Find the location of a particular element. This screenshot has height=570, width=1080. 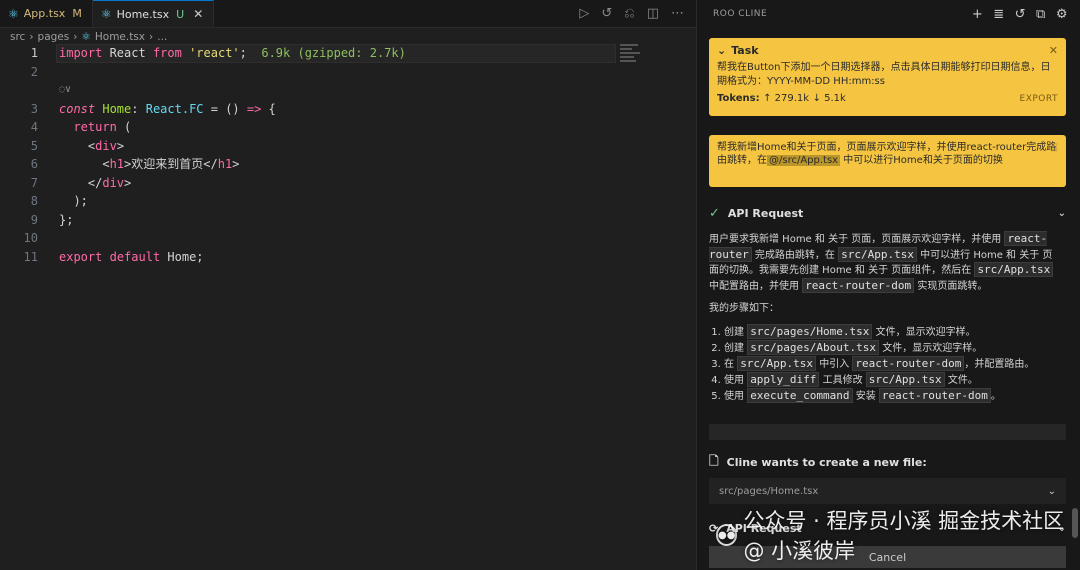

list-item: 创建 src/pages/About.tsx 文件，显示欢迎字样。 is located at coordinates (892, 348).